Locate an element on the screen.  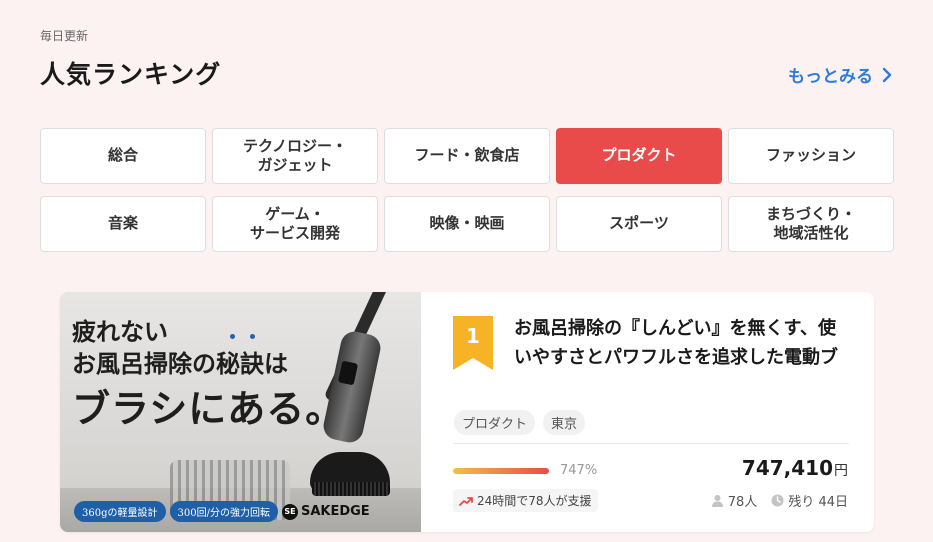
category-tab: テクノロジー・ ガジェット is located at coordinates (295, 156).